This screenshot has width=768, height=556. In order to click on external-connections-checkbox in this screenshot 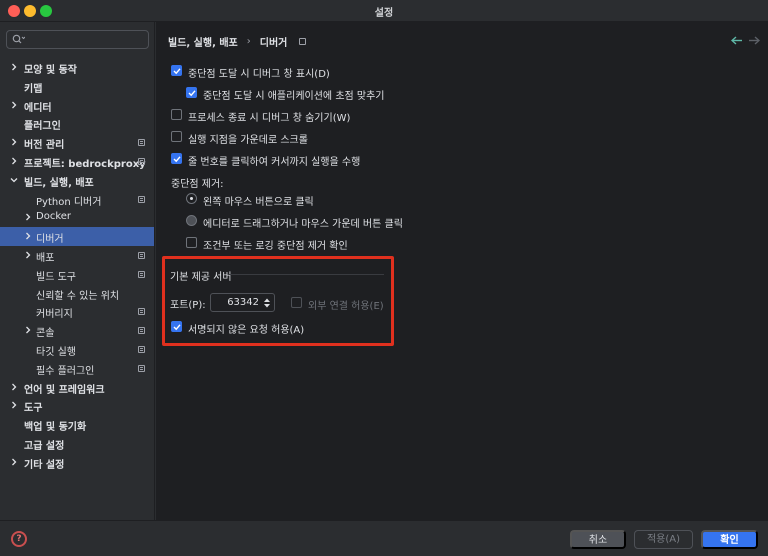, I will do `click(296, 302)`.